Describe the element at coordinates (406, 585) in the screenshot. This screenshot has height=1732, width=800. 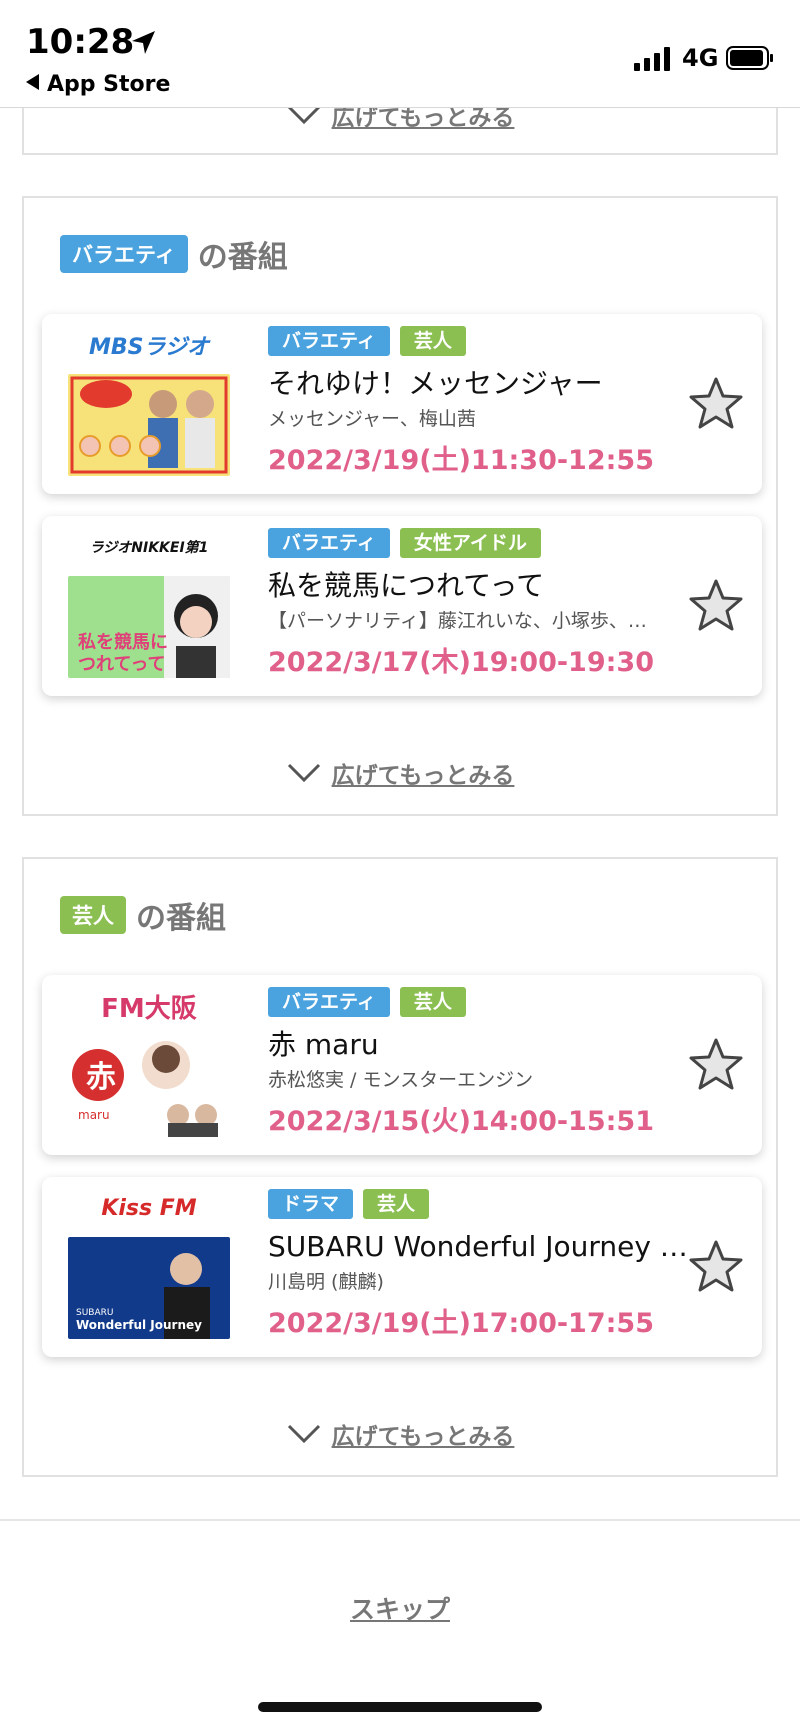
I see `program-title: 私を競馬につれてって` at that location.